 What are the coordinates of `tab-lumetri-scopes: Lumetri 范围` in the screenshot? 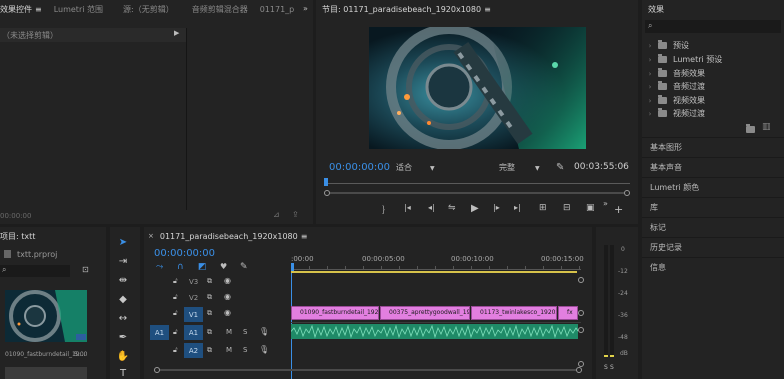 It's located at (78, 9).